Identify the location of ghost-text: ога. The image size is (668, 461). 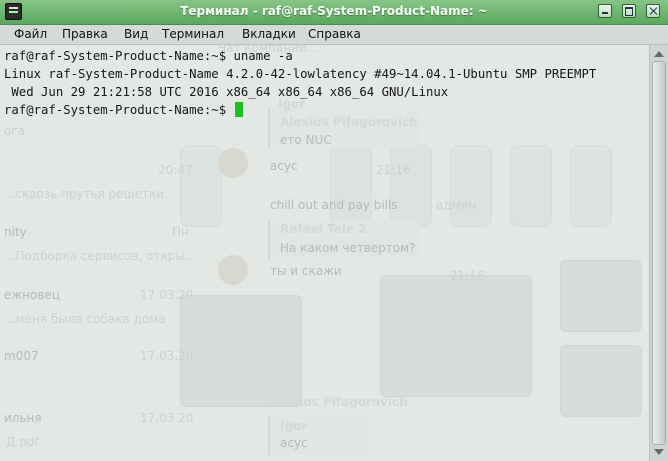
(14, 131).